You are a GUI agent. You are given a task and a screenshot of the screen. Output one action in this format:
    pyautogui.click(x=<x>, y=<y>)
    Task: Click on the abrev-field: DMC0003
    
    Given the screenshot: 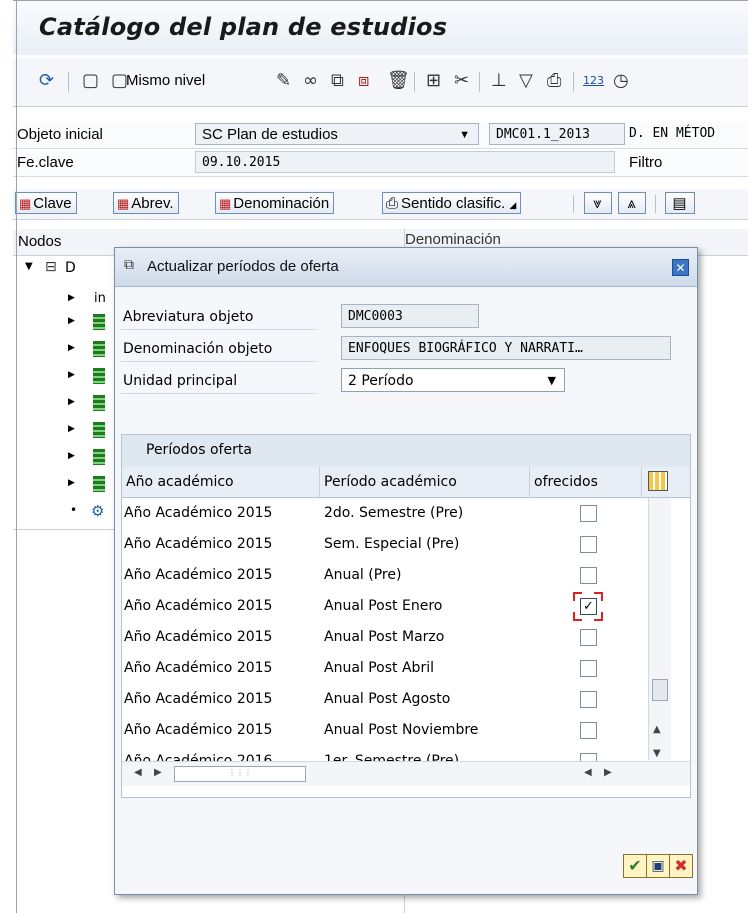 What is the action you would take?
    pyautogui.click(x=410, y=316)
    